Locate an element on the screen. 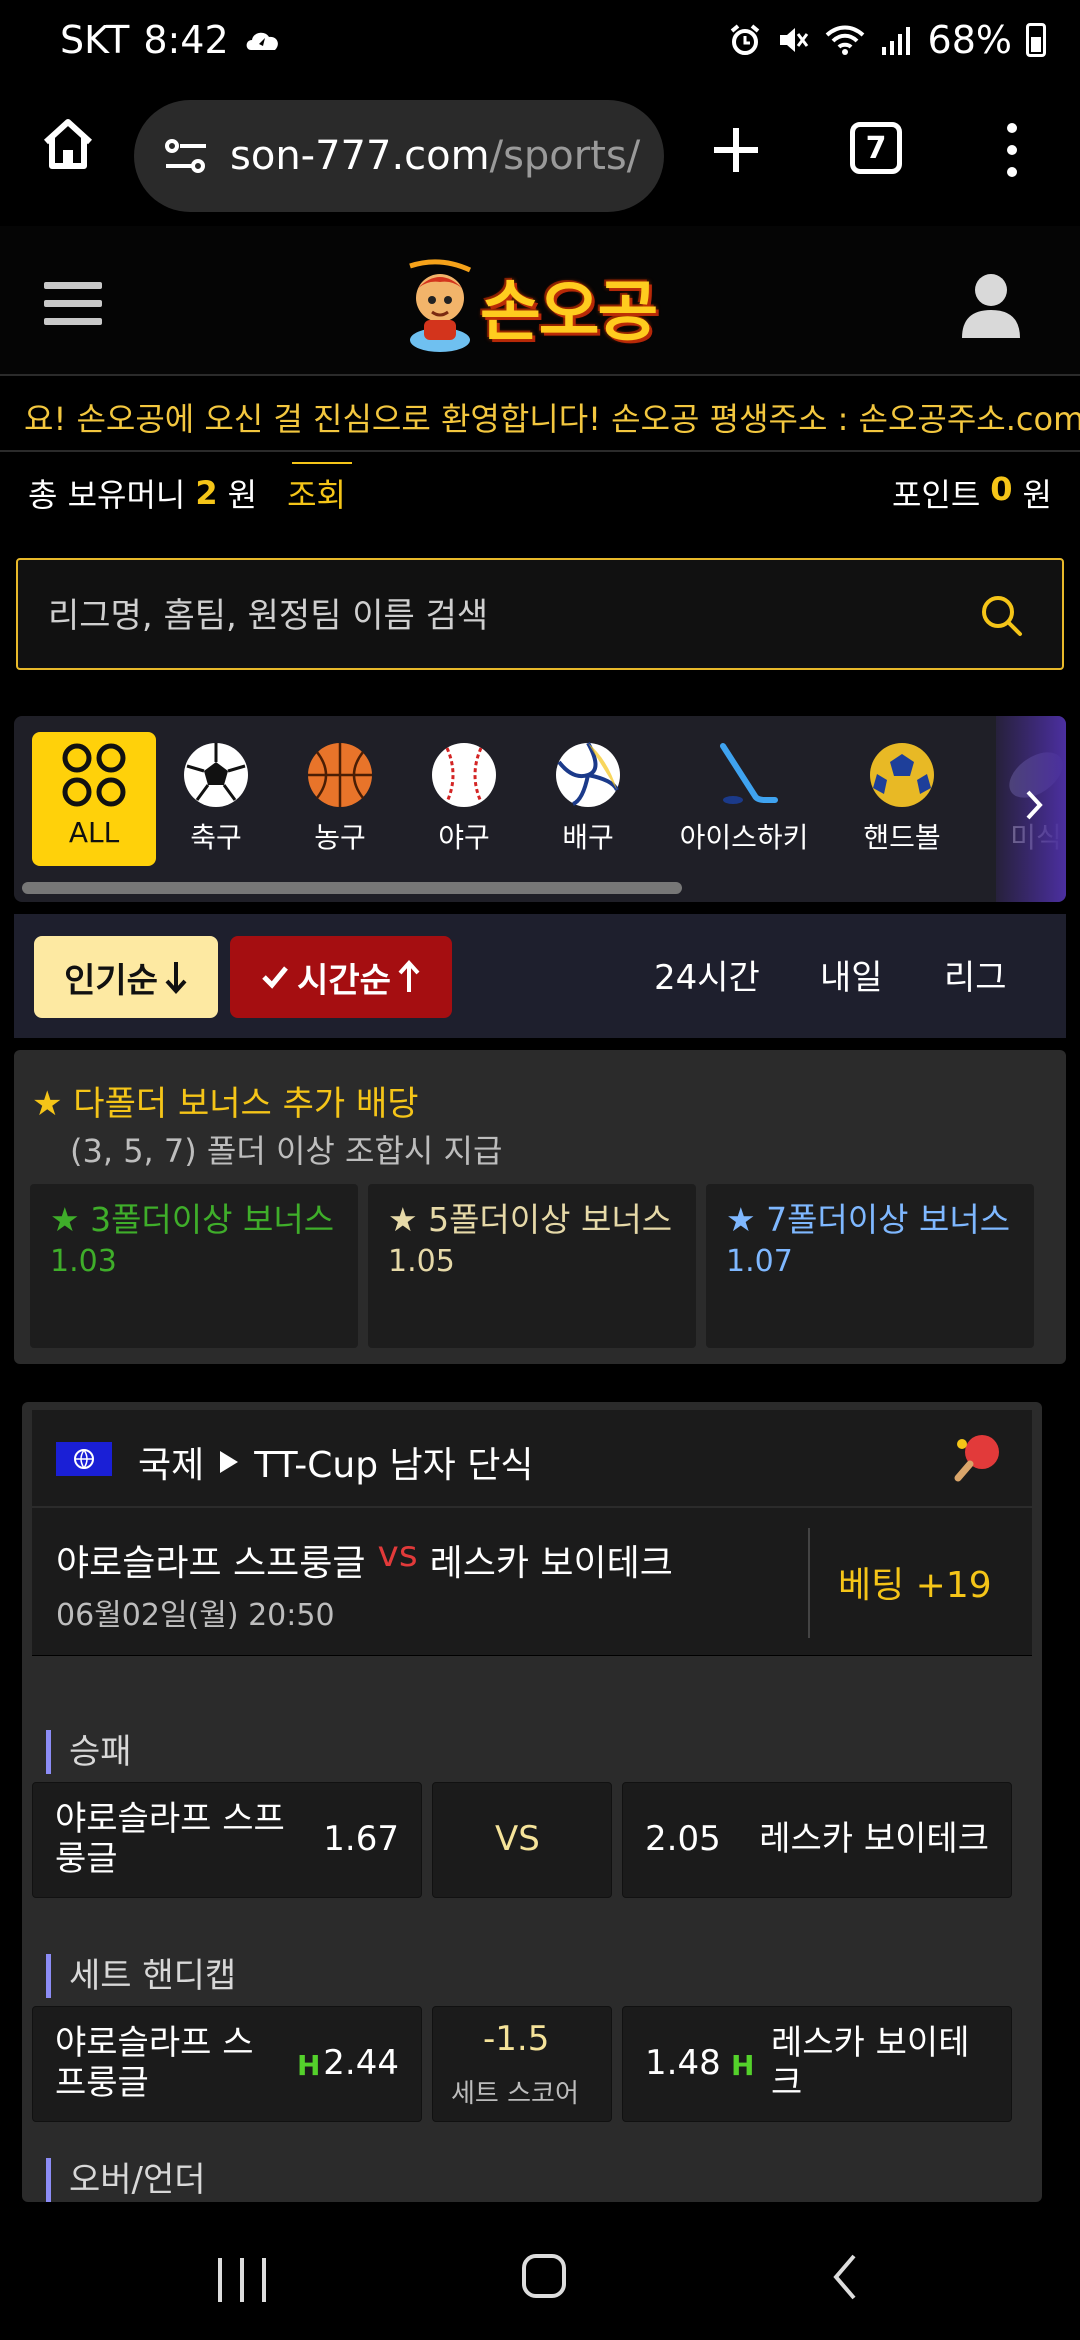 The height and width of the screenshot is (2340, 1080). hockey-stick-icon is located at coordinates (749, 773).